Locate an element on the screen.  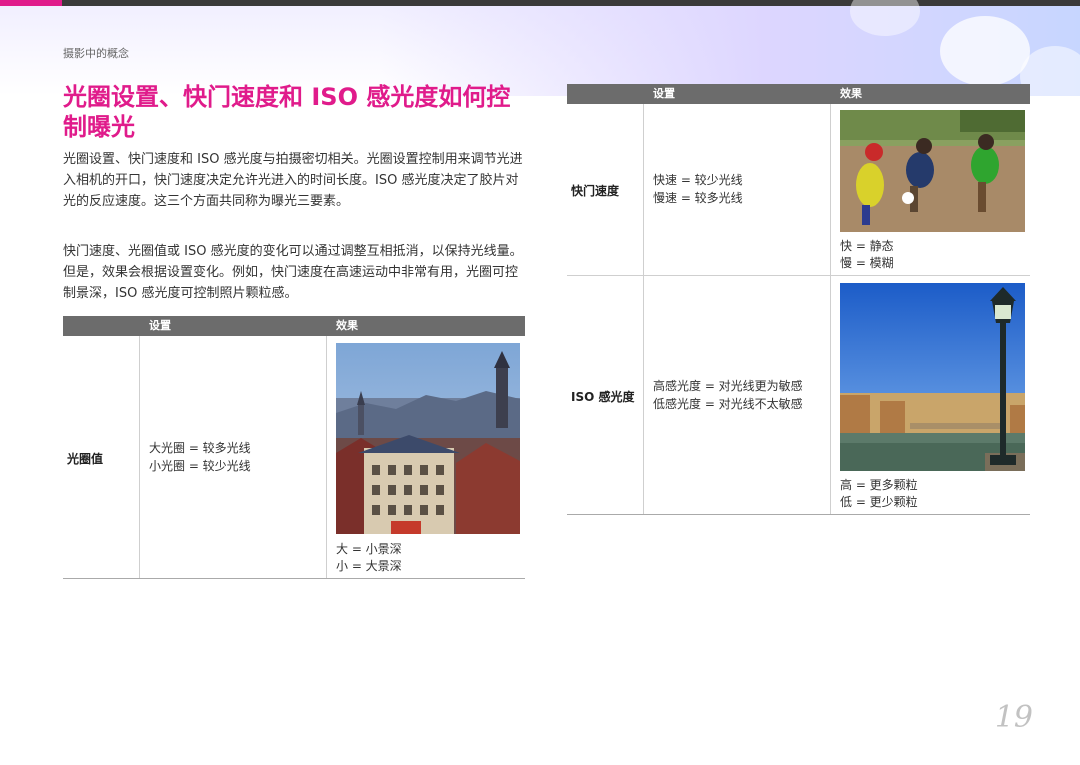
row-label-shutter: 快门速度 is located at coordinates (595, 191).